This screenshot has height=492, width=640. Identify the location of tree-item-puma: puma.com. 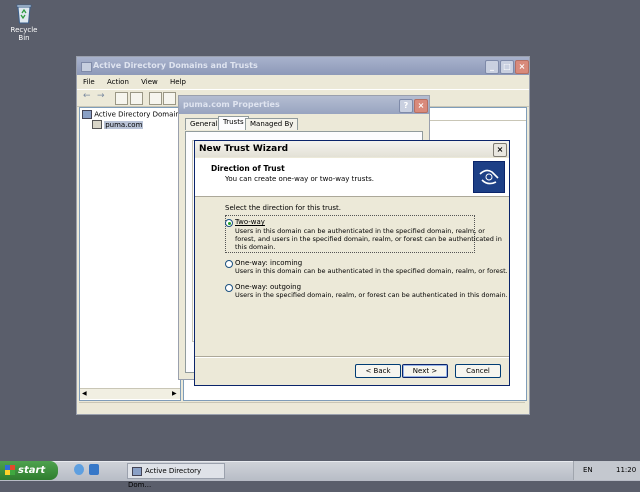
(118, 124).